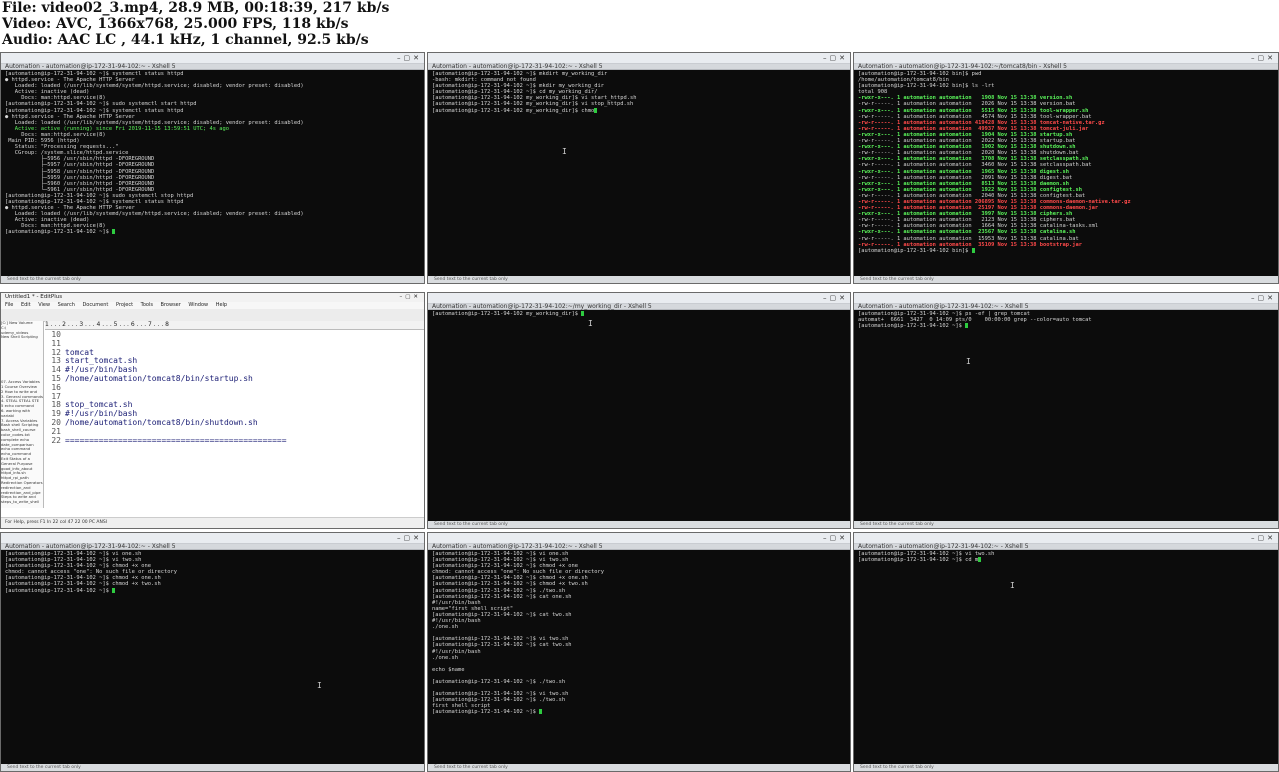 Image resolution: width=1279 pixels, height=772 pixels. What do you see at coordinates (56, 440) in the screenshot?
I see `line-number: 22` at bounding box center [56, 440].